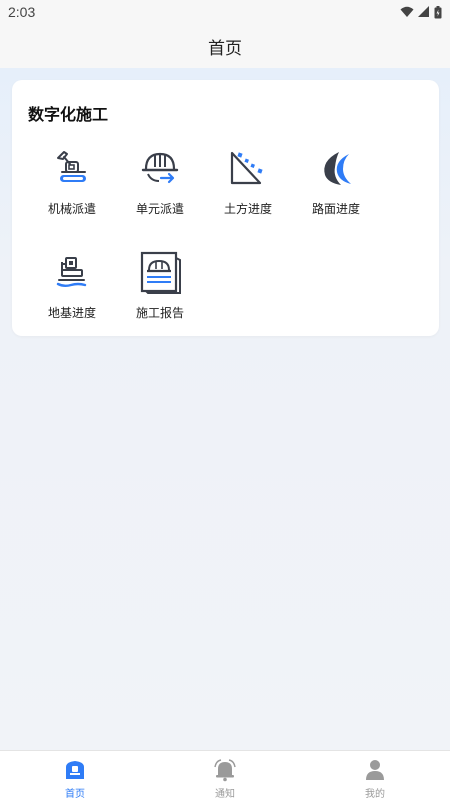 The width and height of the screenshot is (450, 800). I want to click on tab-notifications: 通知, so click(225, 775).